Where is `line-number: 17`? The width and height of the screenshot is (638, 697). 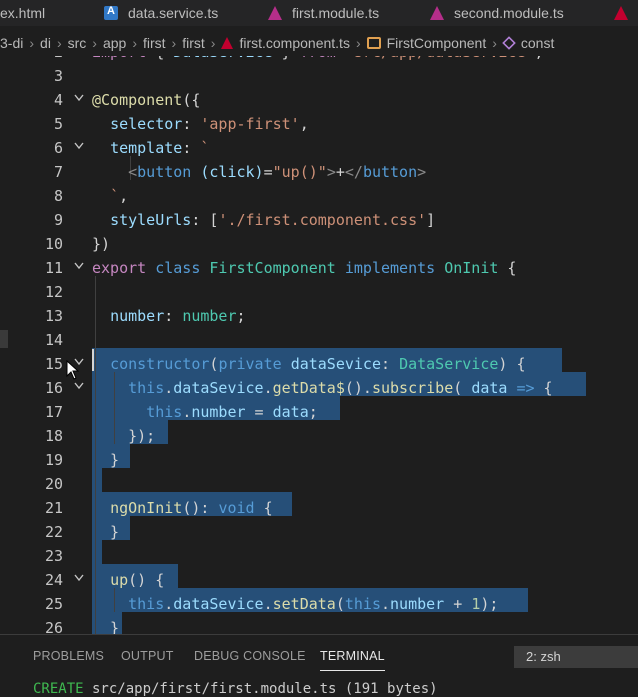
line-number: 17 is located at coordinates (53, 412).